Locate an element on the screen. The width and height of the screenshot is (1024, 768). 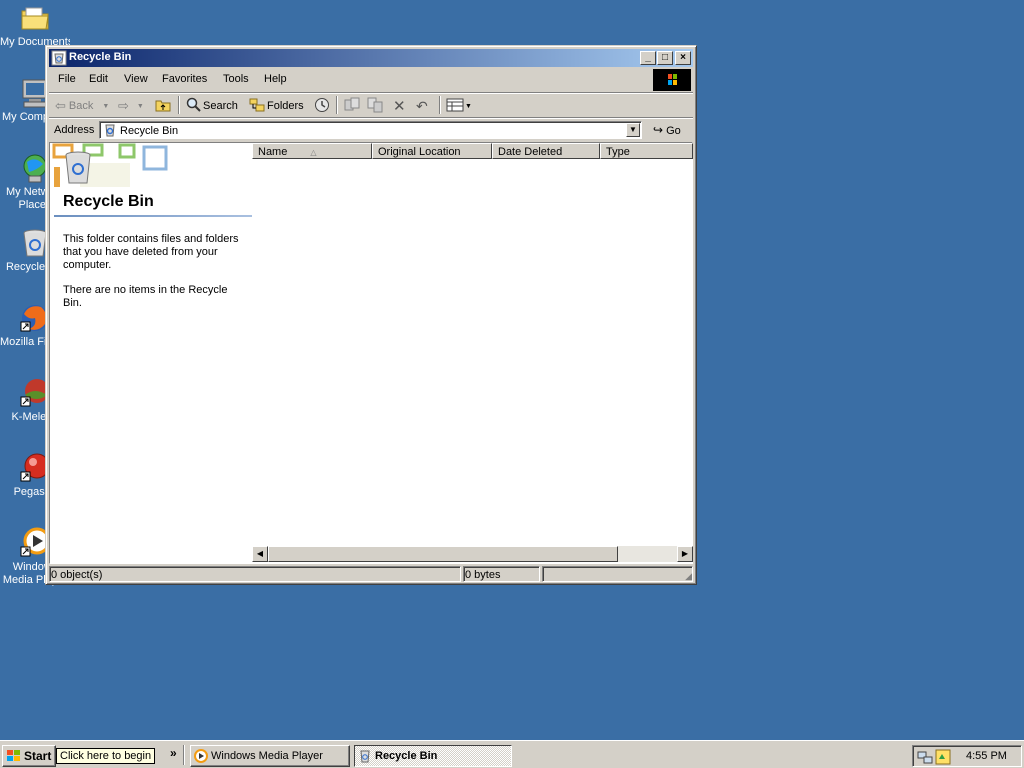
task-windows-media-player: Windows Media Player is located at coordinates (270, 756).